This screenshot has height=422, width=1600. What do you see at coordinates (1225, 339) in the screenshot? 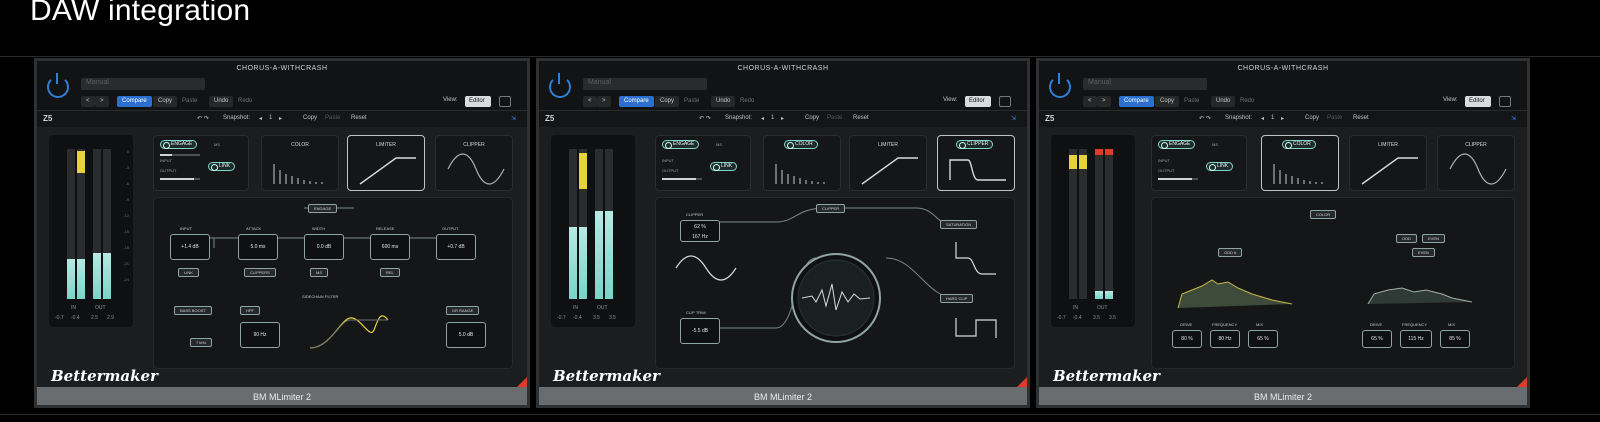
I see `frequency-value: 80 Hz` at bounding box center [1225, 339].